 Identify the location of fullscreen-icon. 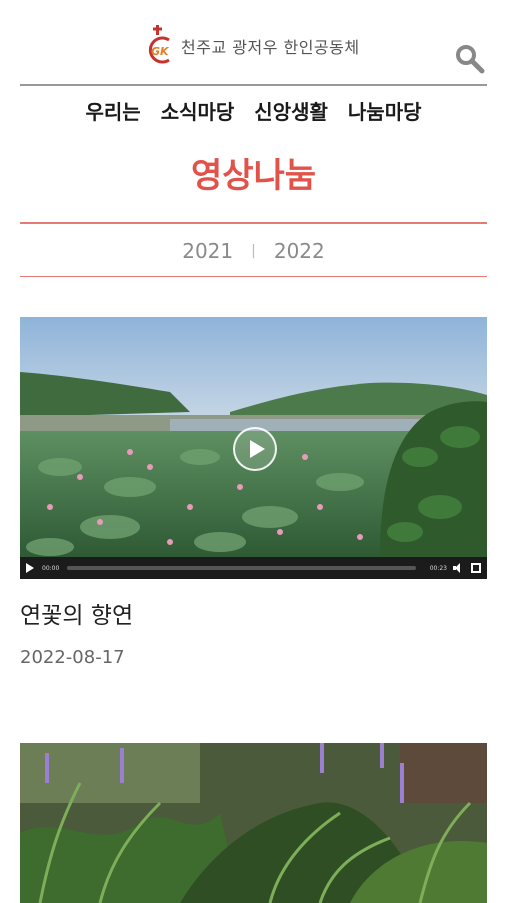
(476, 568).